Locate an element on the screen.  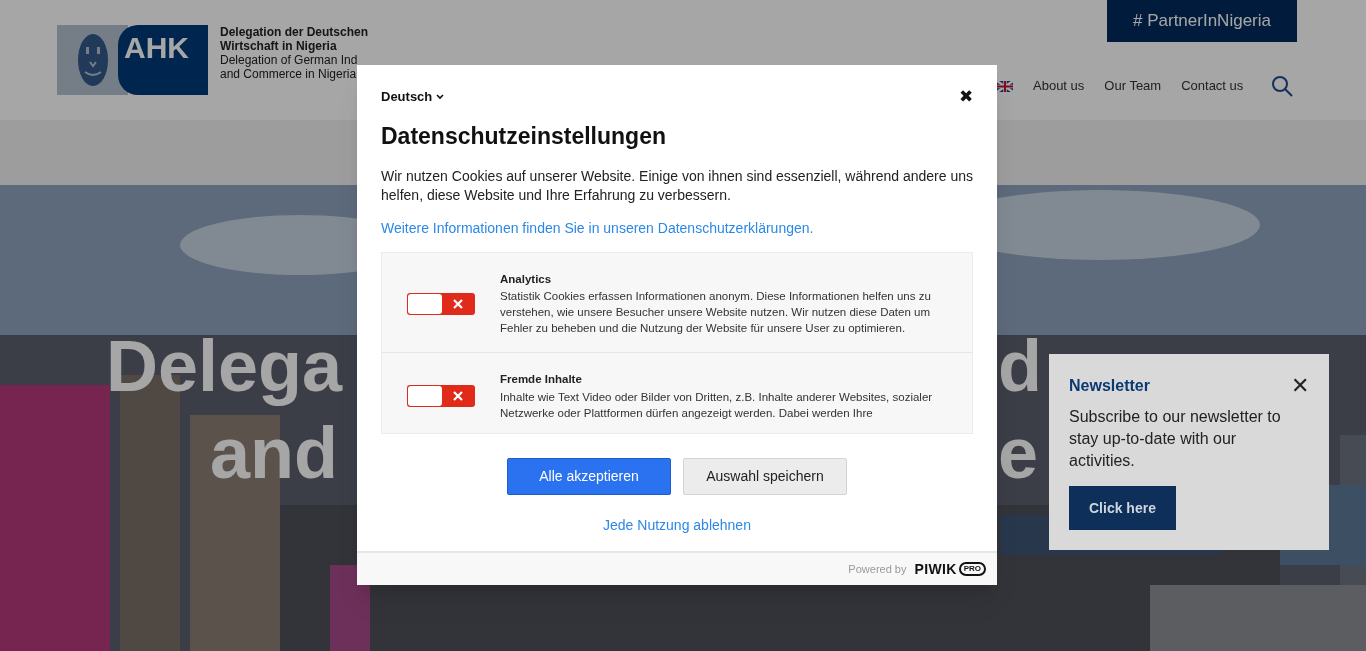
hero-title: d is located at coordinates (1020, 366).